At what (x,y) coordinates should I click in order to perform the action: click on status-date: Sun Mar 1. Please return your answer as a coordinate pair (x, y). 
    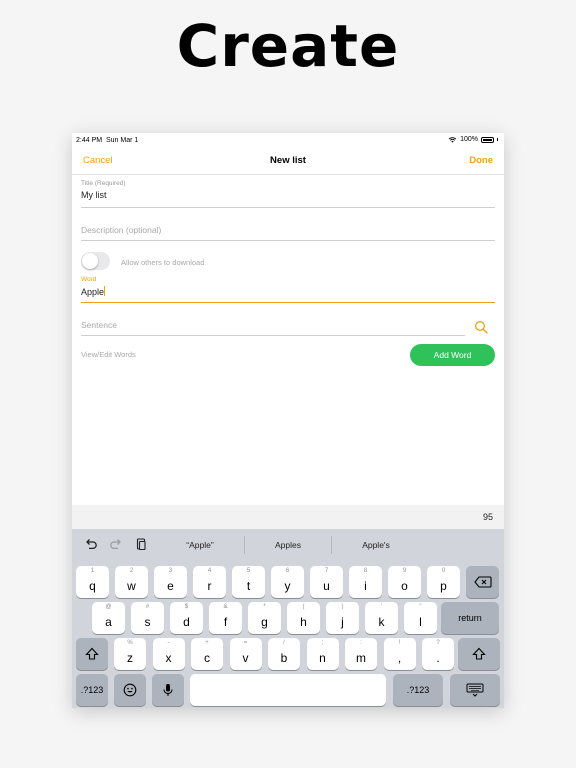
    Looking at the image, I should click on (122, 140).